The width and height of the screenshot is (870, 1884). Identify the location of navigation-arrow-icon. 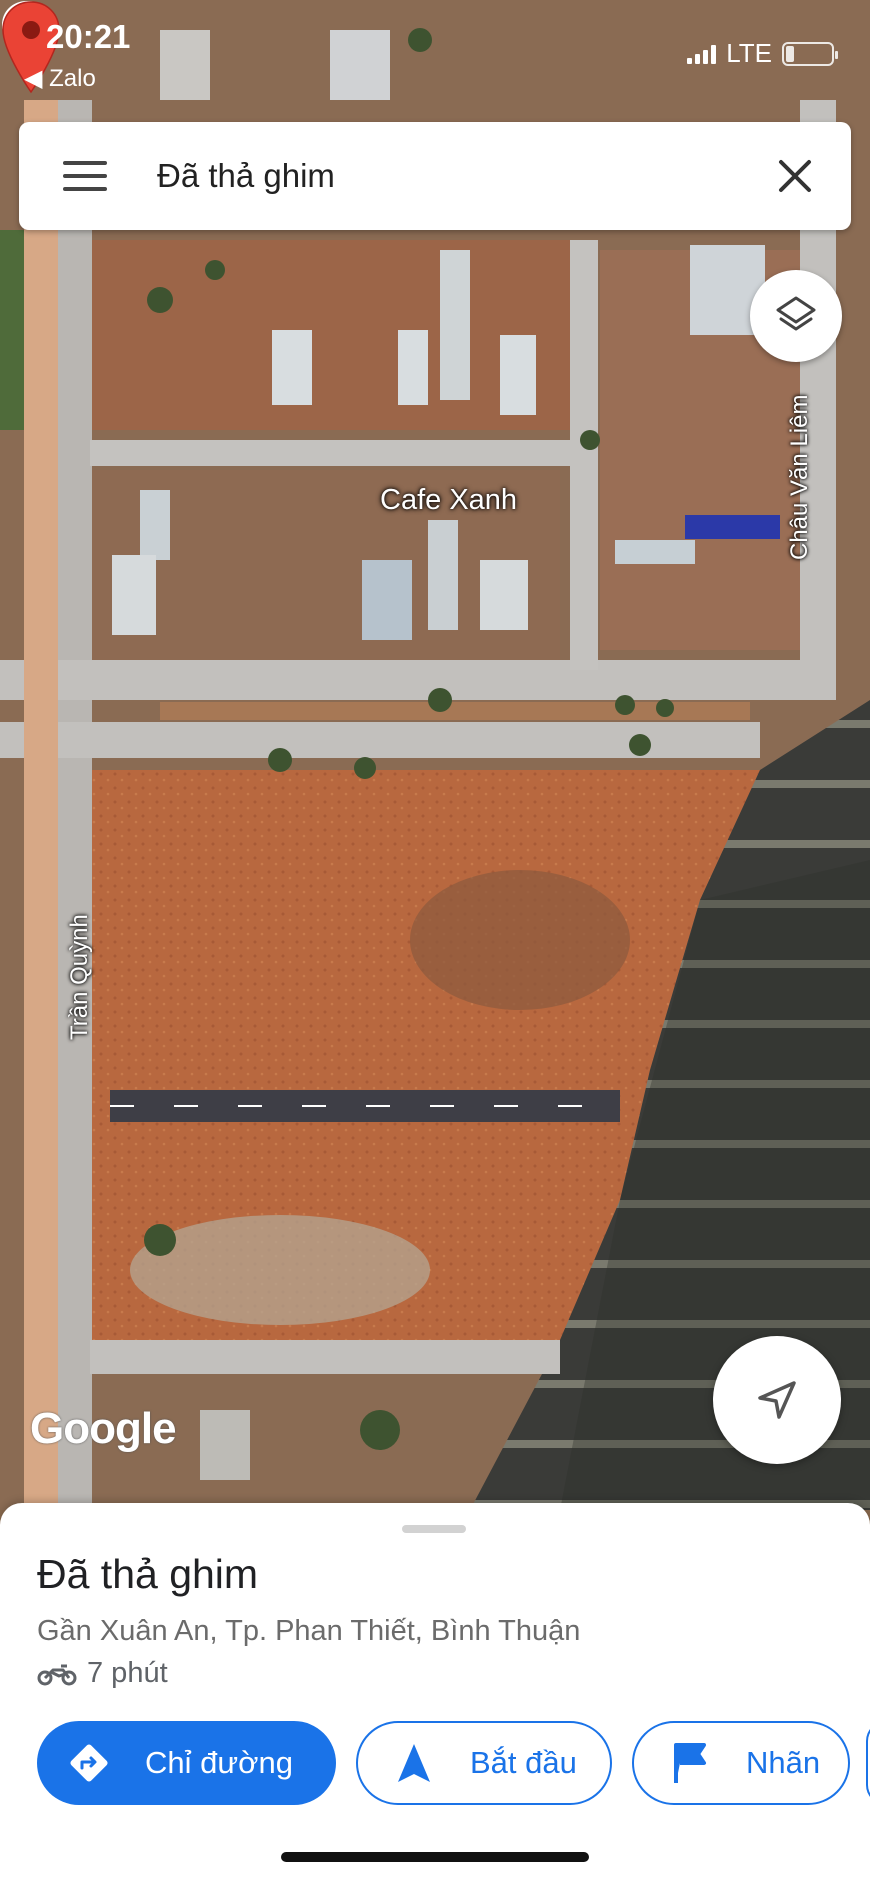
(777, 1400).